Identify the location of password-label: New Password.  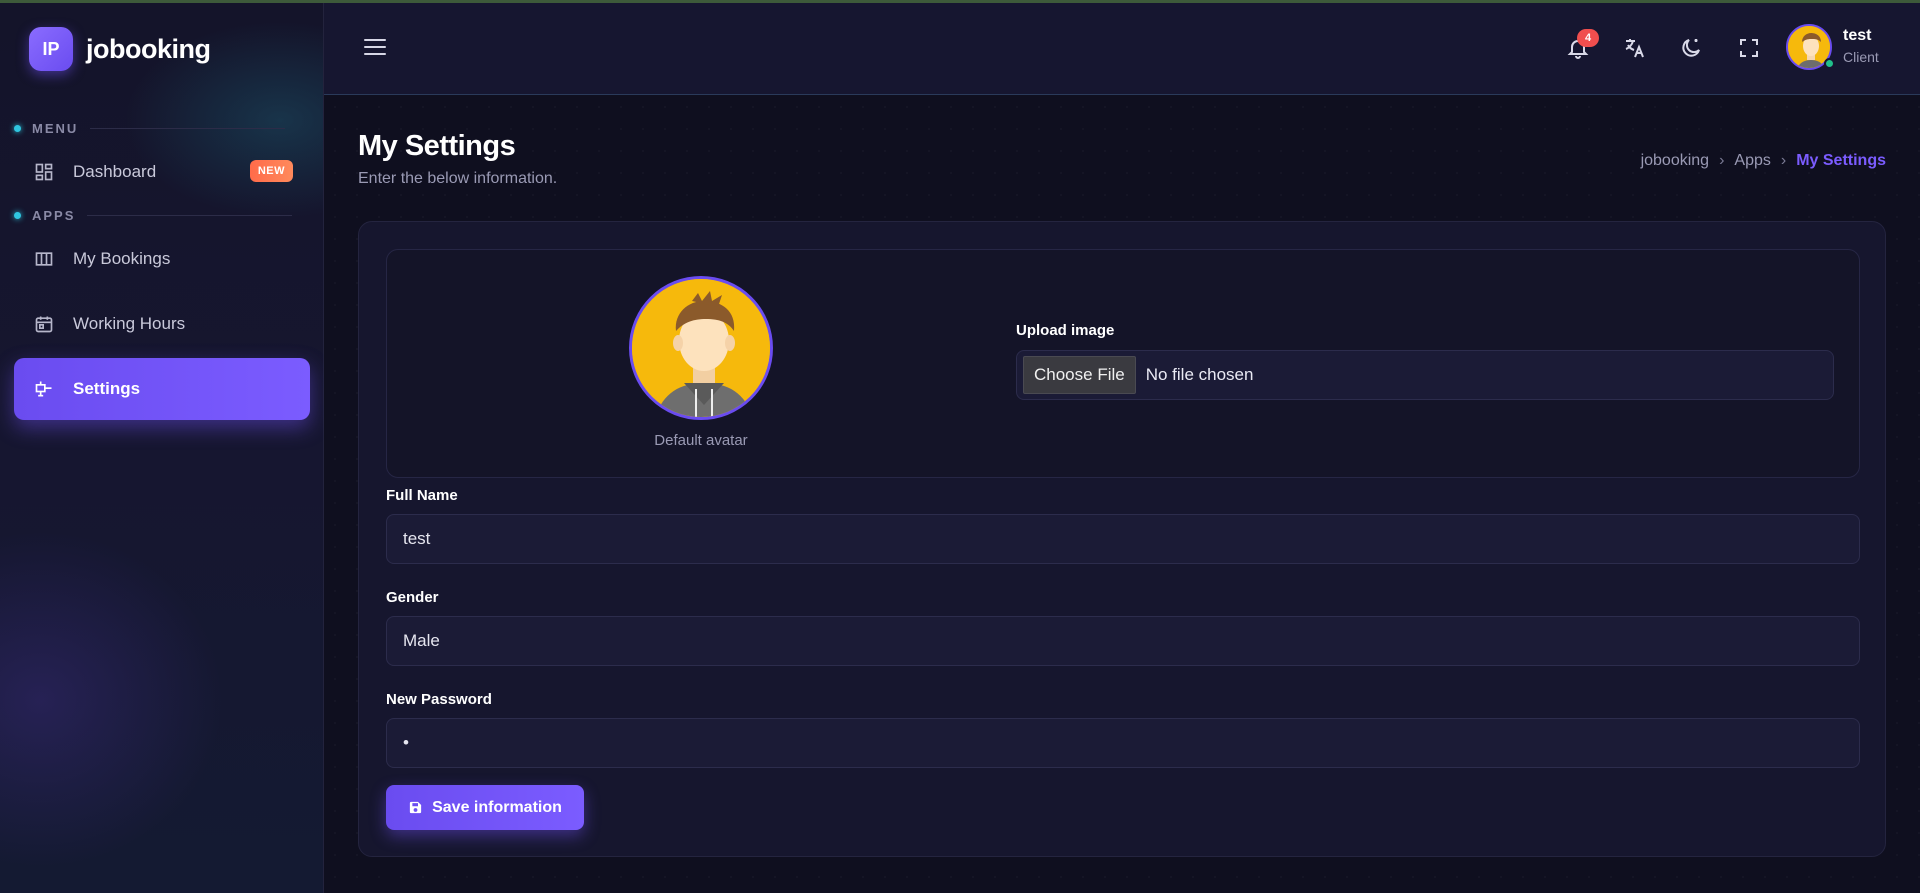
(439, 699).